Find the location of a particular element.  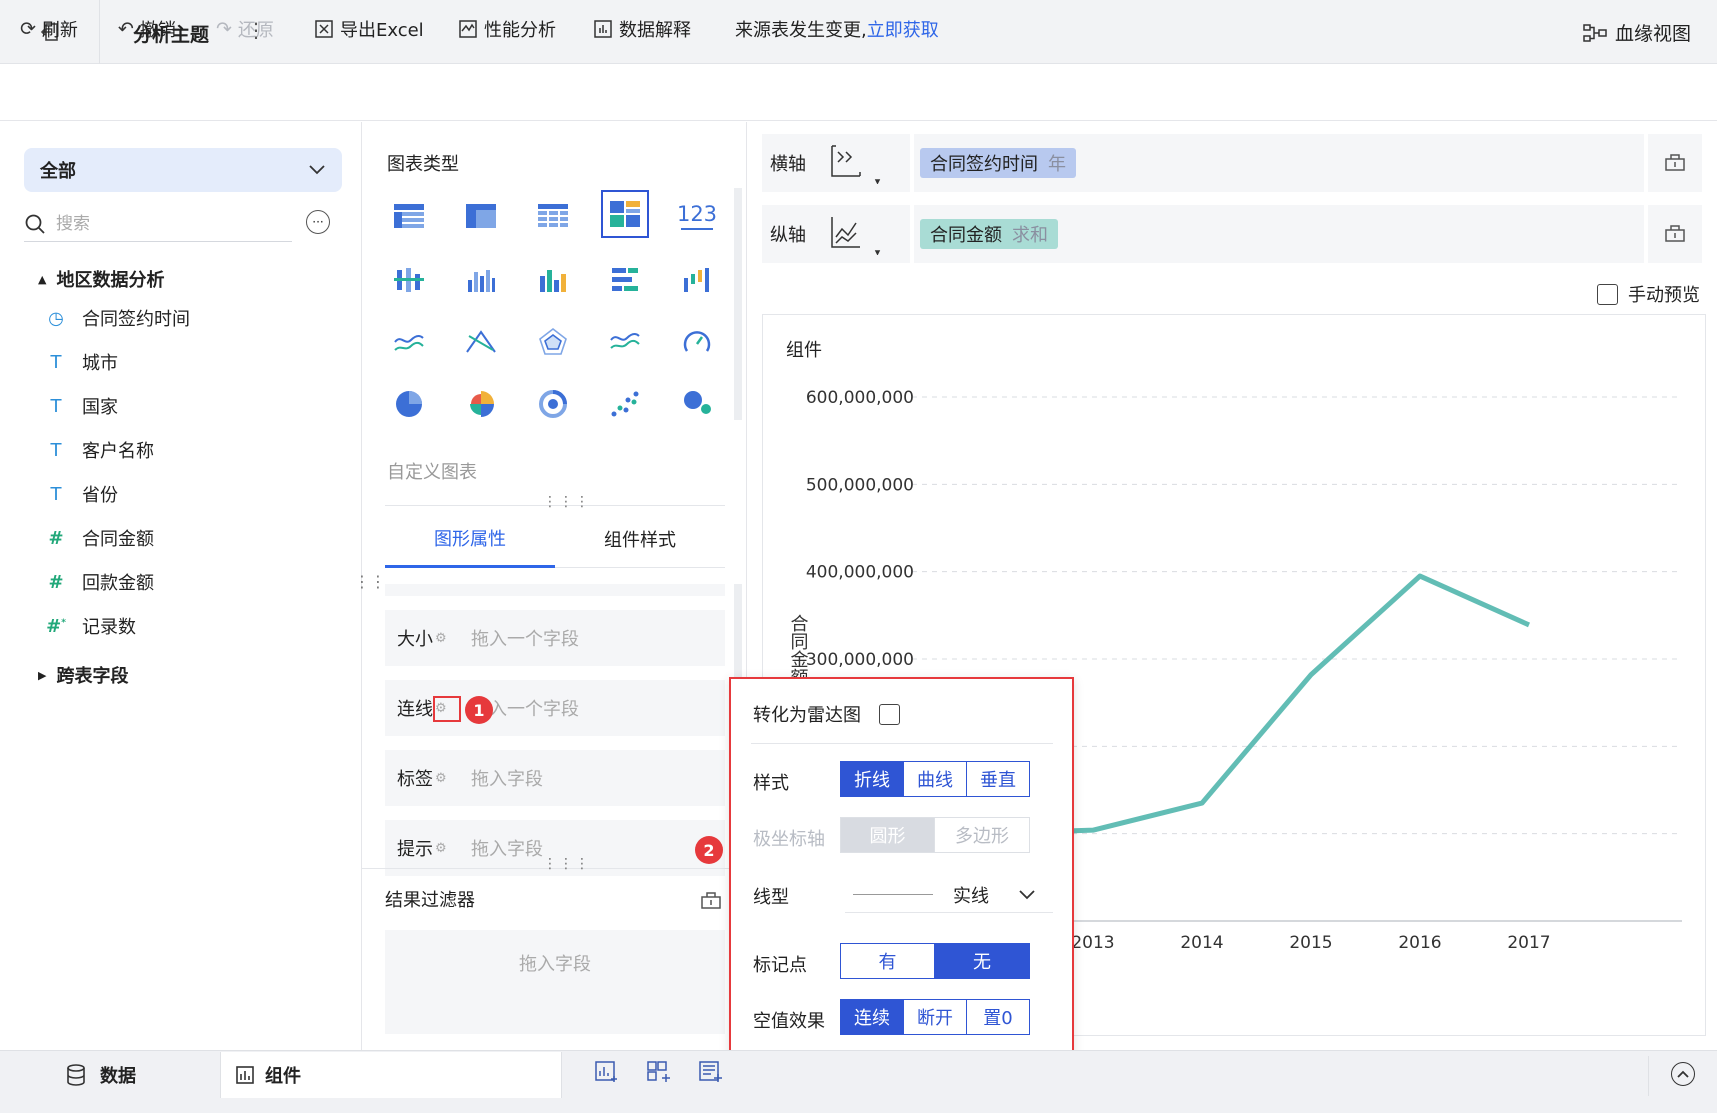

search-input is located at coordinates (156, 223).